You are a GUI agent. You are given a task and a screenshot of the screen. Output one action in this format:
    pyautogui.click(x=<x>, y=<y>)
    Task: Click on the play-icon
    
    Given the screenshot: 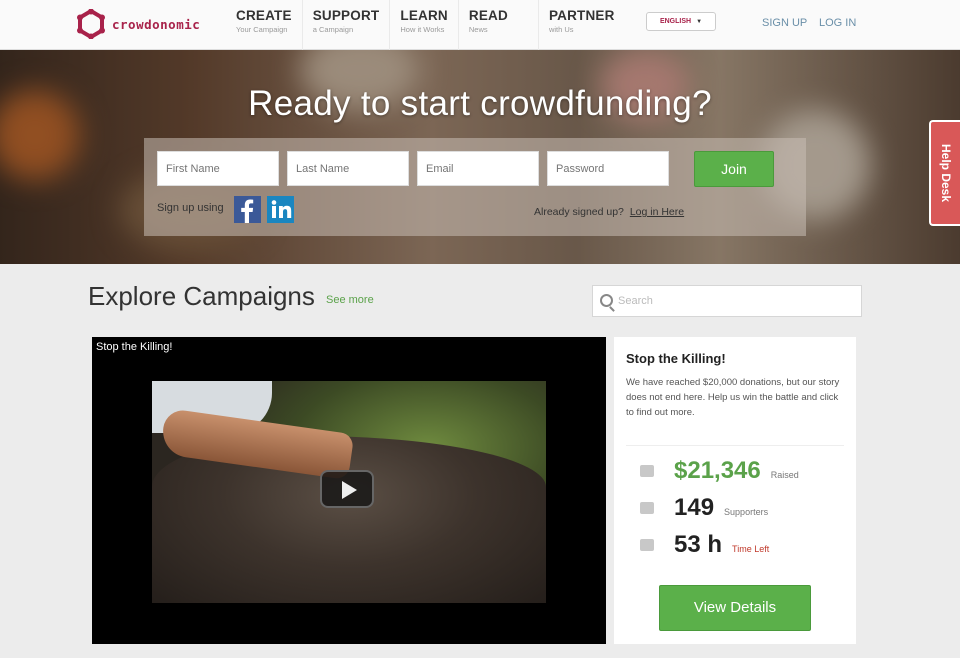 What is the action you would take?
    pyautogui.click(x=347, y=489)
    